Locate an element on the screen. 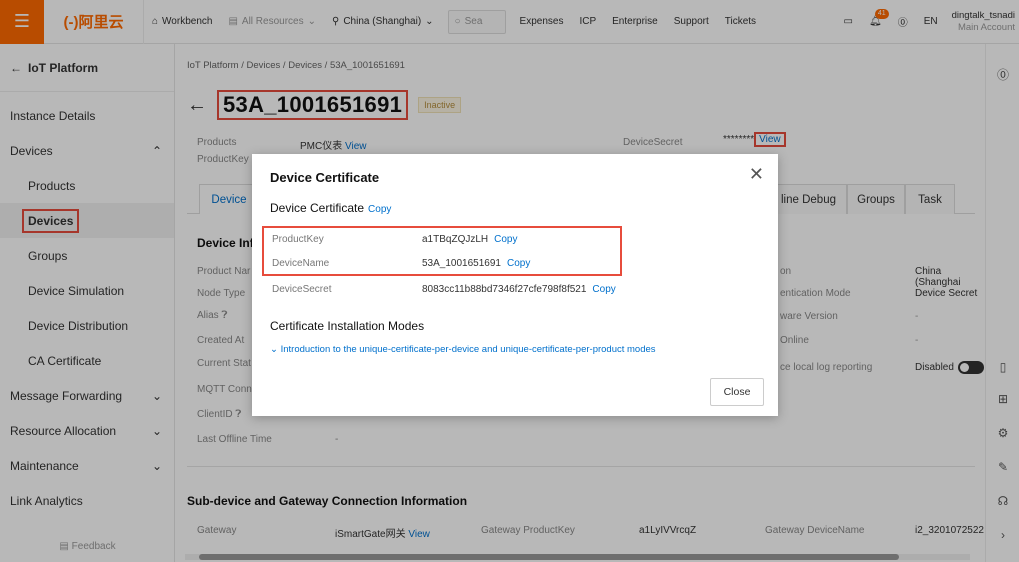  devicename-value: 53A_1001651691 Copy is located at coordinates (476, 263).